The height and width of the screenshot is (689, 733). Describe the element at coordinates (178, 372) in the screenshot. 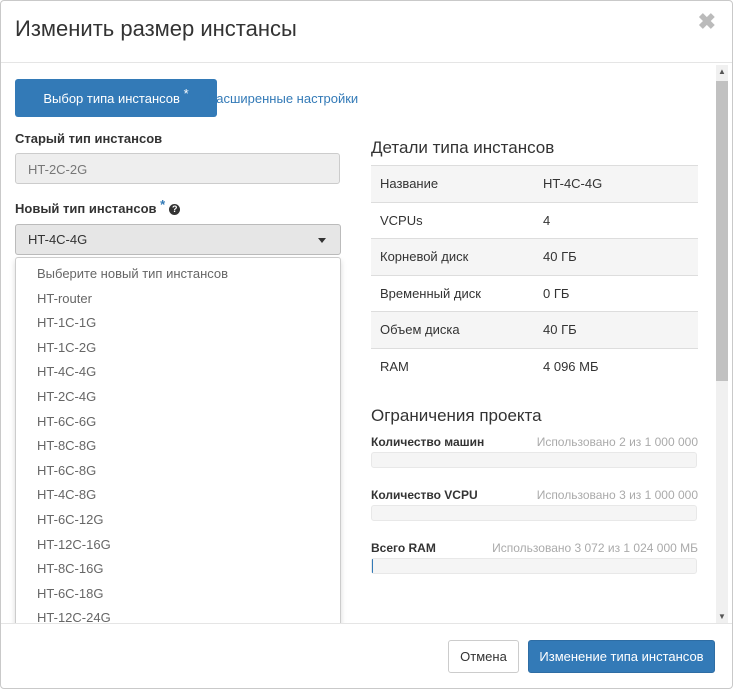

I see `dropdown-option: HT-4C-4G` at that location.